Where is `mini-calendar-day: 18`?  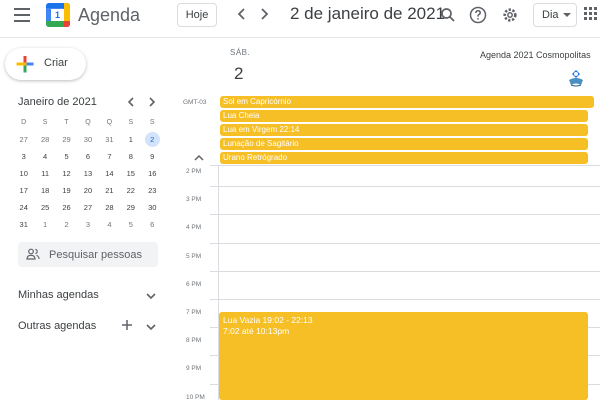 mini-calendar-day: 18 is located at coordinates (44, 190).